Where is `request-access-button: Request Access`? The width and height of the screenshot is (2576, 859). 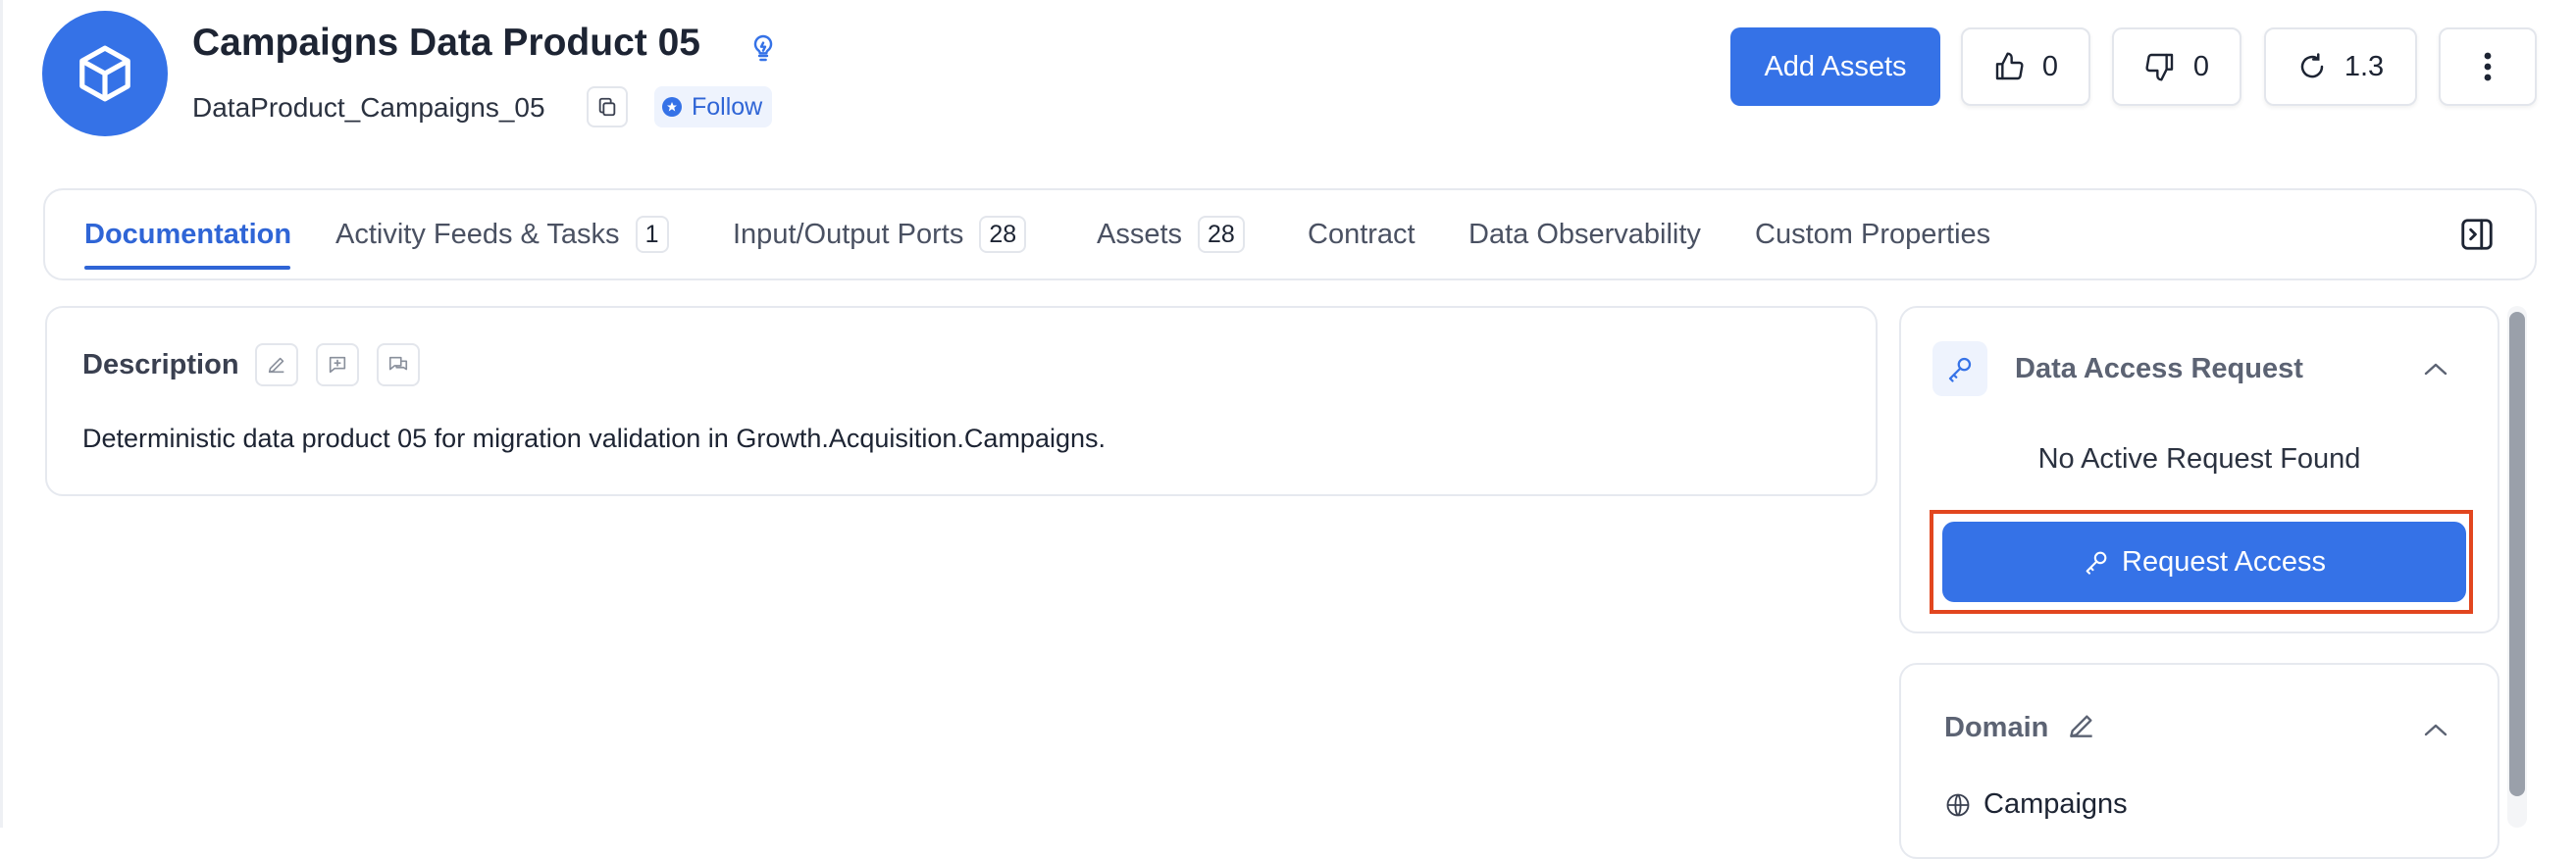
request-access-button: Request Access is located at coordinates (2204, 562).